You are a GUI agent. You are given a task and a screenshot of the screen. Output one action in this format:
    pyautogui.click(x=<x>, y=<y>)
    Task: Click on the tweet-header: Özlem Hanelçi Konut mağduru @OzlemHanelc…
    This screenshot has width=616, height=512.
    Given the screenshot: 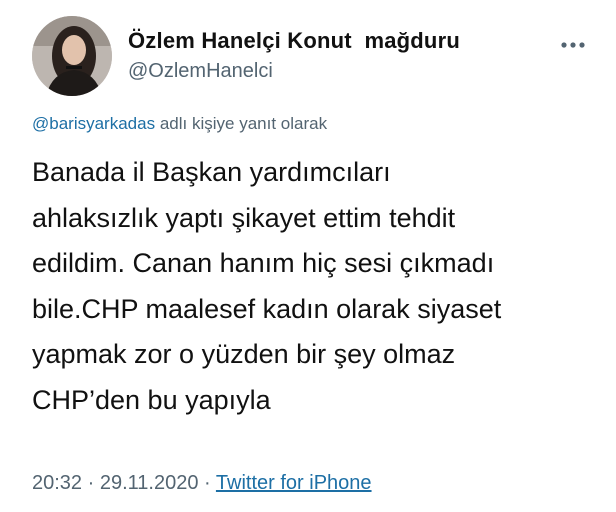 What is the action you would take?
    pyautogui.click(x=312, y=58)
    